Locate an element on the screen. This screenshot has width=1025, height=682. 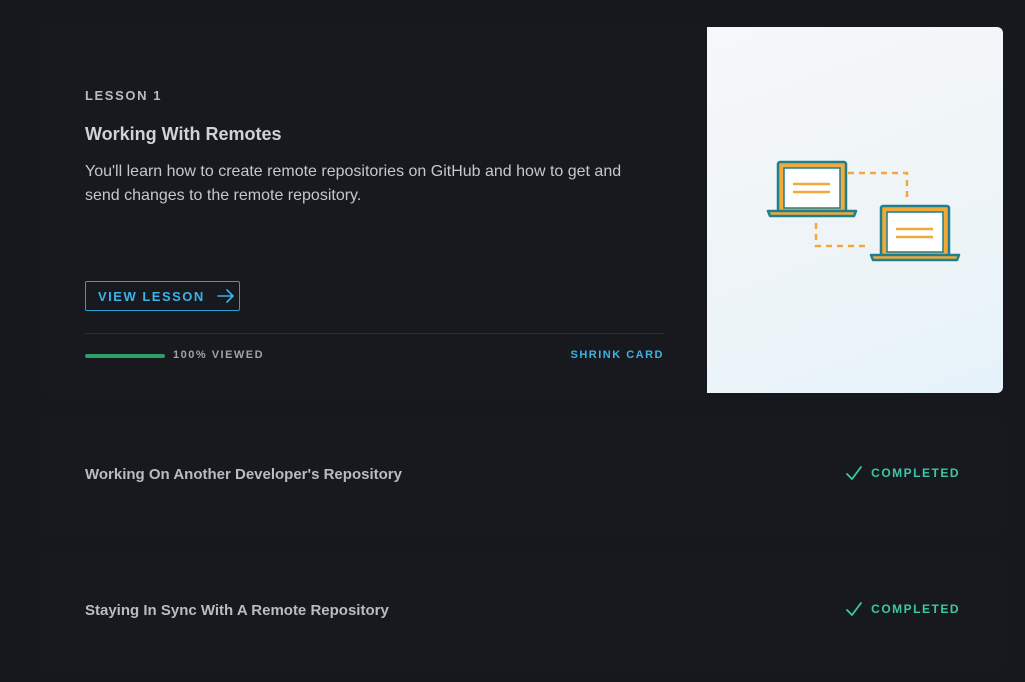
progress-text: 100% VIEWED is located at coordinates (219, 355).